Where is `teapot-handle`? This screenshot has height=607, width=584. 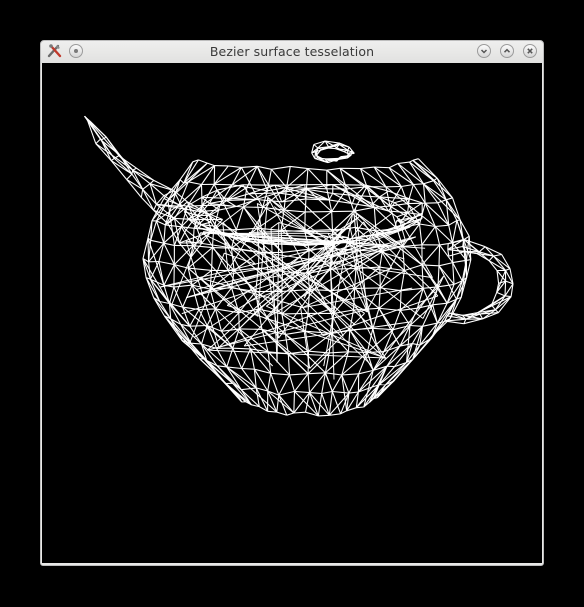 teapot-handle is located at coordinates (479, 281).